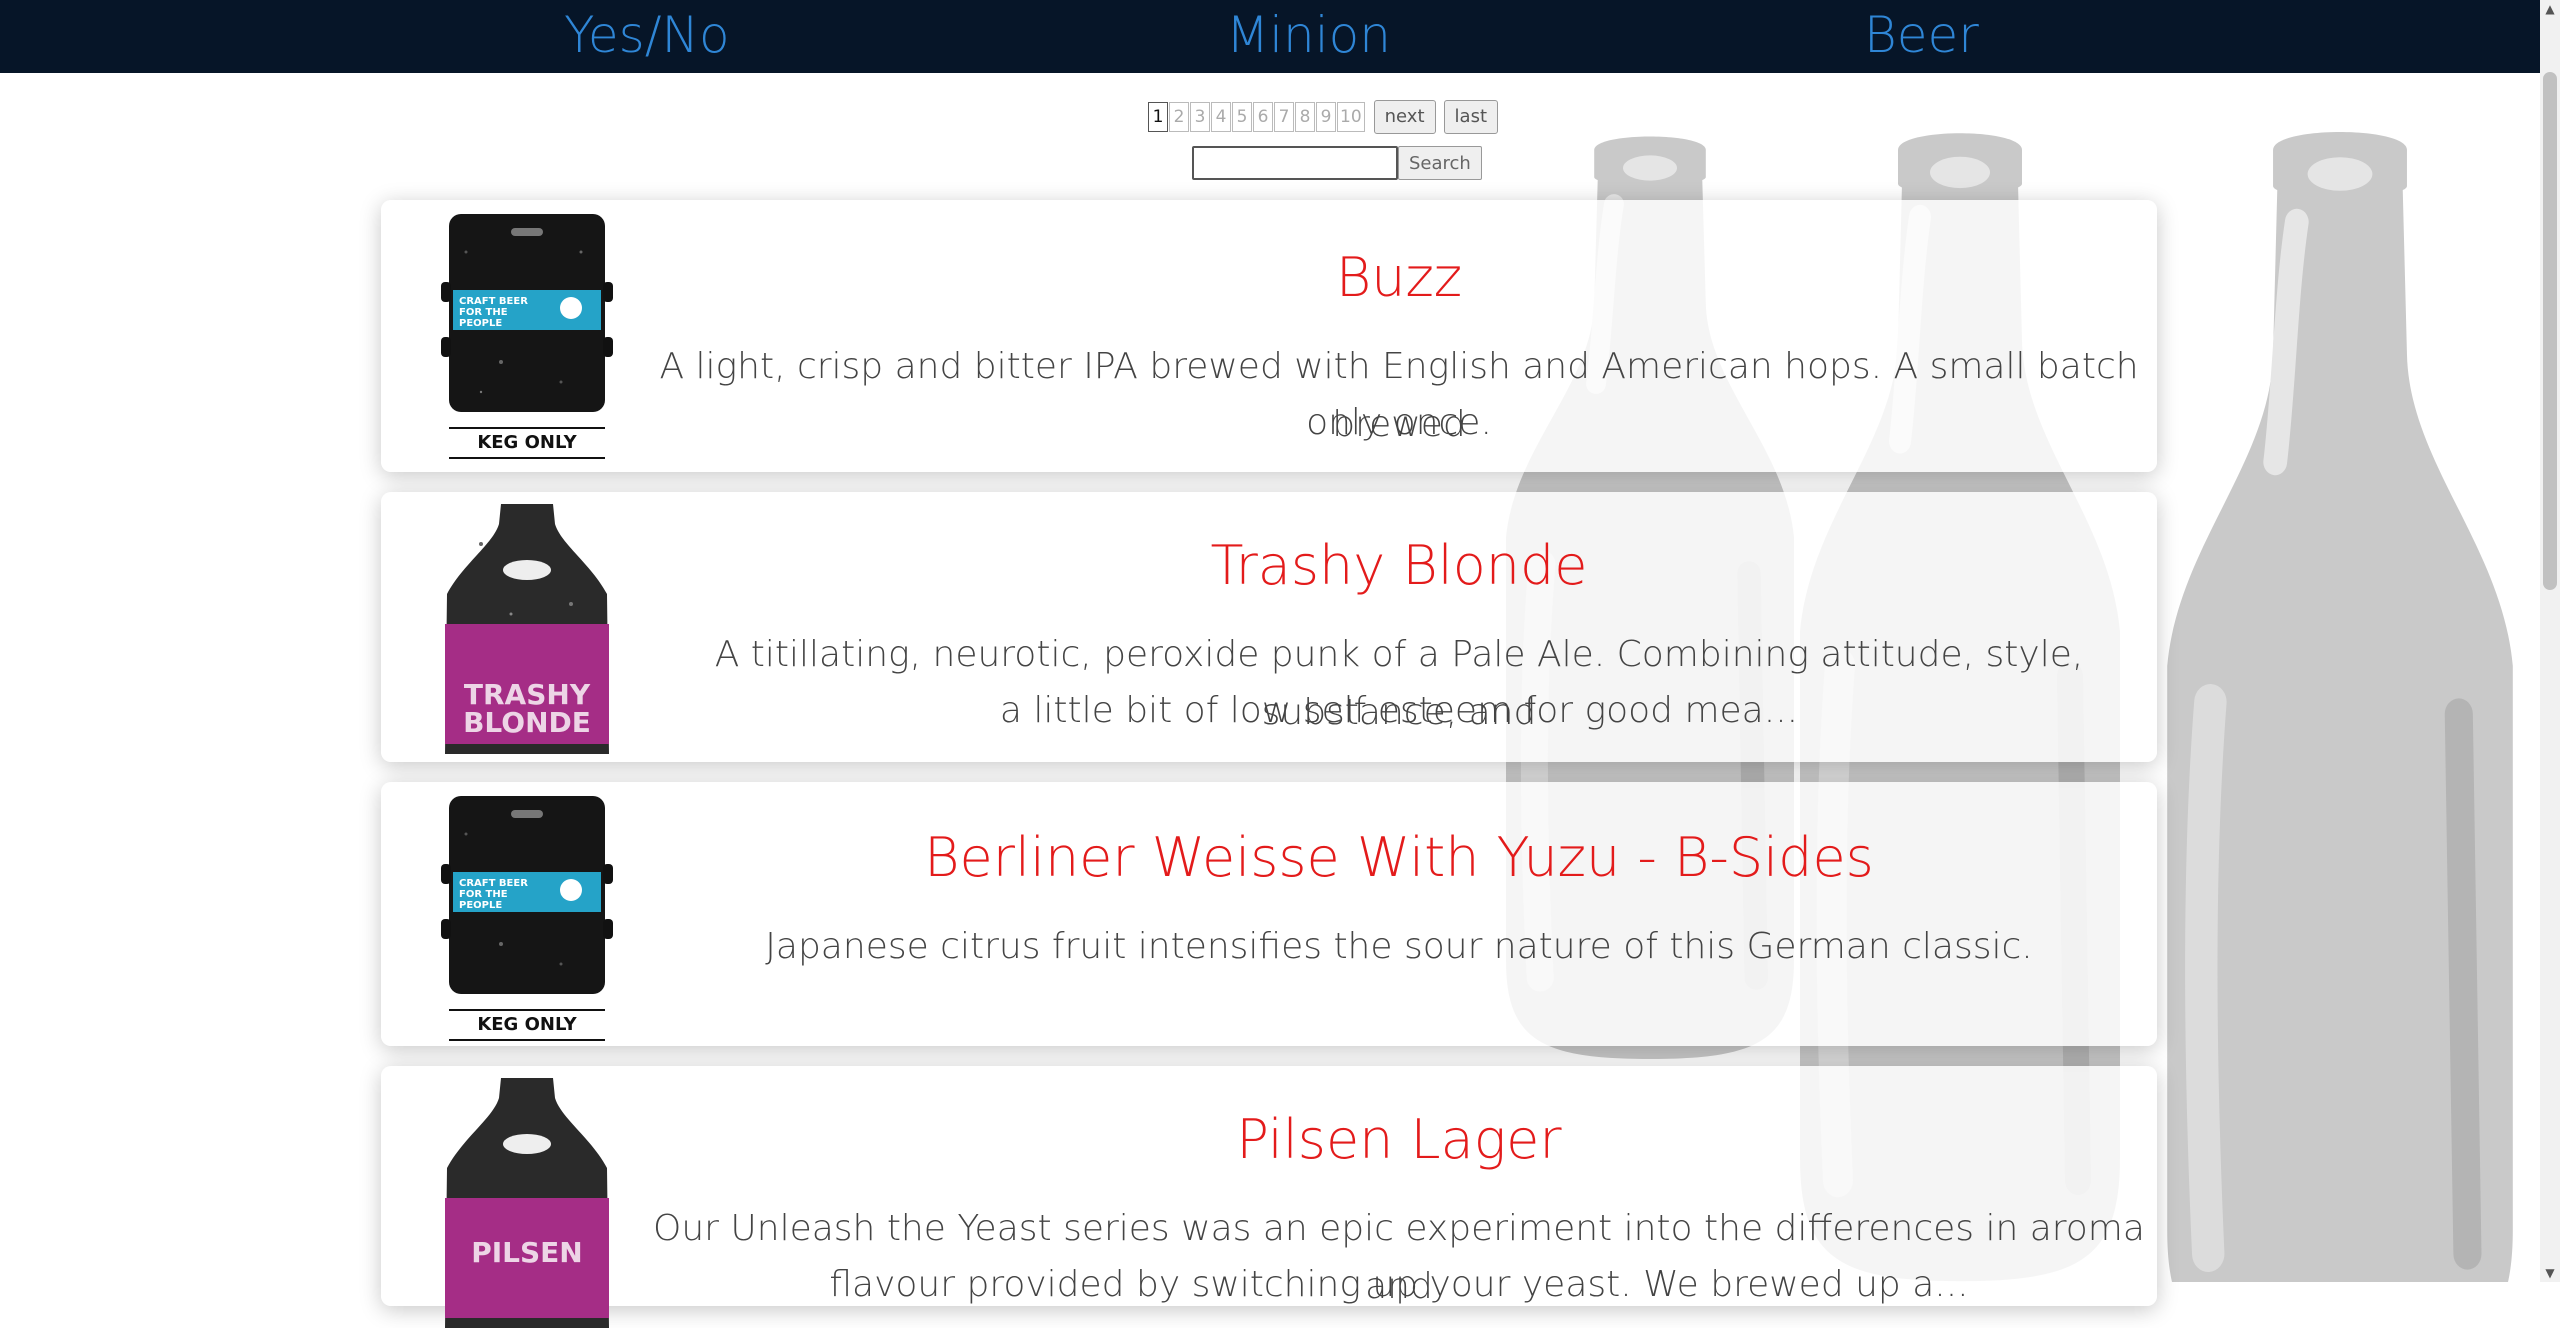 The width and height of the screenshot is (2560, 1328). Describe the element at coordinates (1242, 117) in the screenshot. I see `page-button-5: 5` at that location.